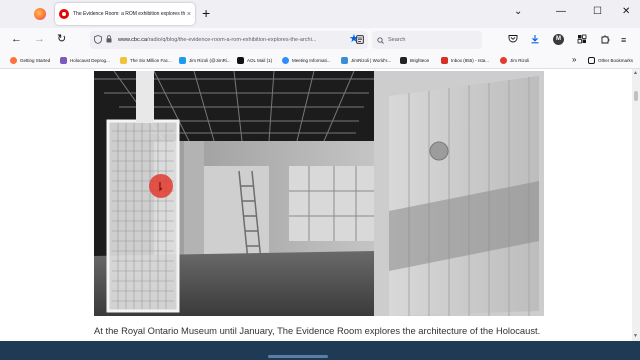  Describe the element at coordinates (133, 40) in the screenshot. I see `url-host: www.cbc.ca` at that location.